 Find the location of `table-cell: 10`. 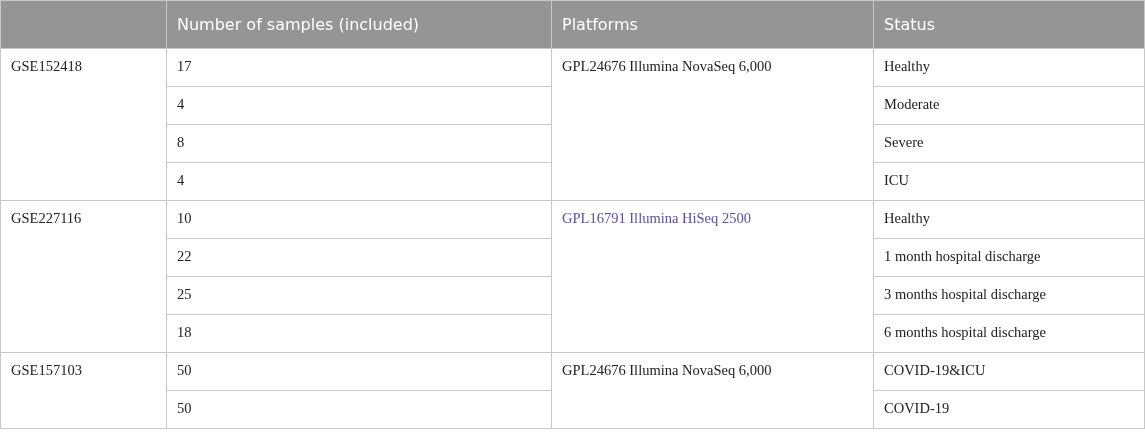

table-cell: 10 is located at coordinates (359, 219).